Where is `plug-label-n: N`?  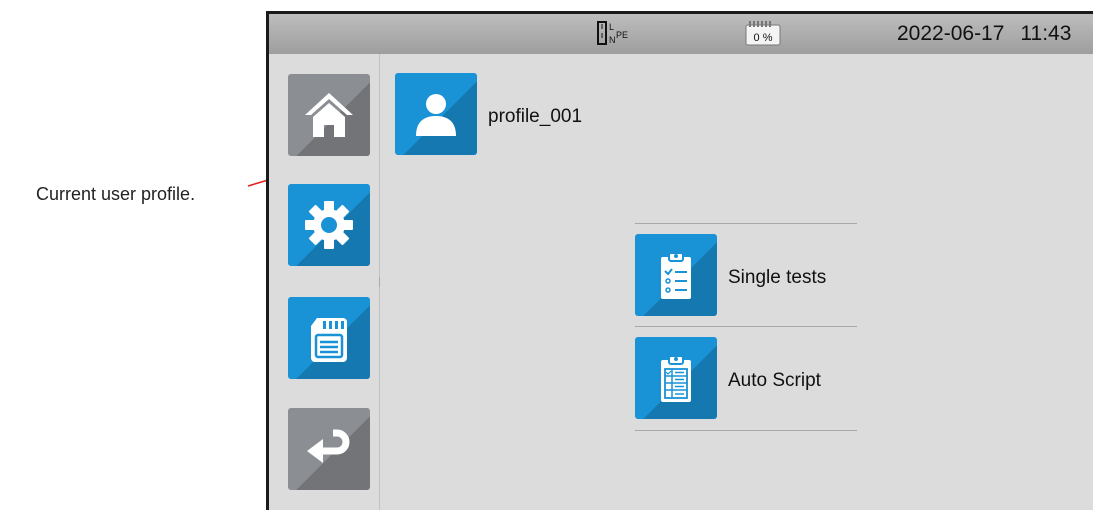
plug-label-n: N is located at coordinates (612, 40).